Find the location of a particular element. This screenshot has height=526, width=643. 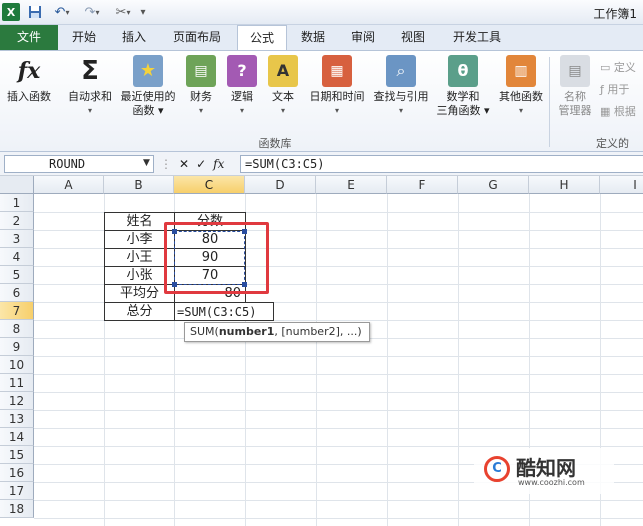

quick-access-toolbar: X ↶ ▾ ↷ ▾ ✂ ▾ ▾ 工作簿1 is located at coordinates (321, 12).